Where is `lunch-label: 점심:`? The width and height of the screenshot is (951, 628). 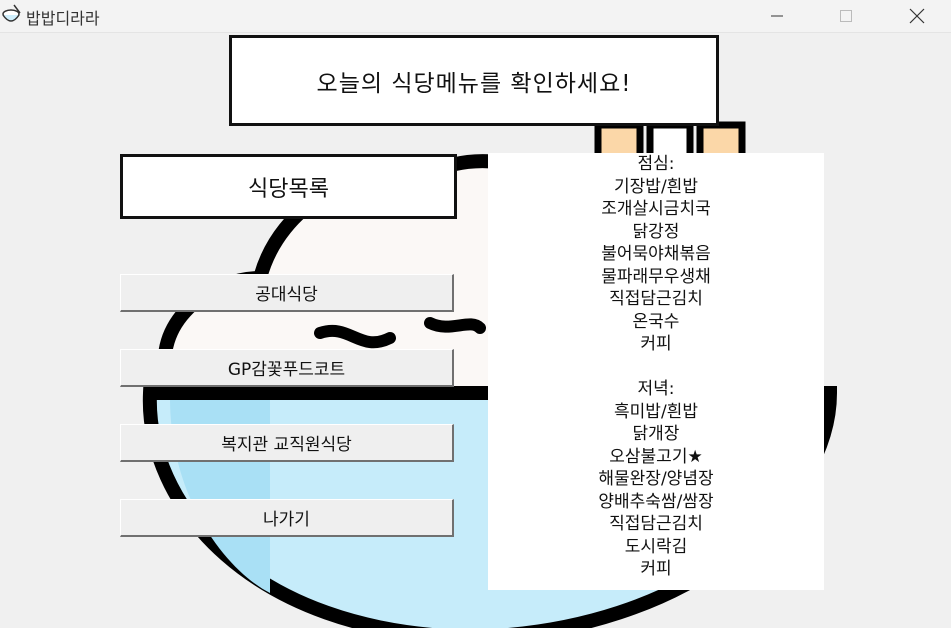 lunch-label: 점심: is located at coordinates (656, 164).